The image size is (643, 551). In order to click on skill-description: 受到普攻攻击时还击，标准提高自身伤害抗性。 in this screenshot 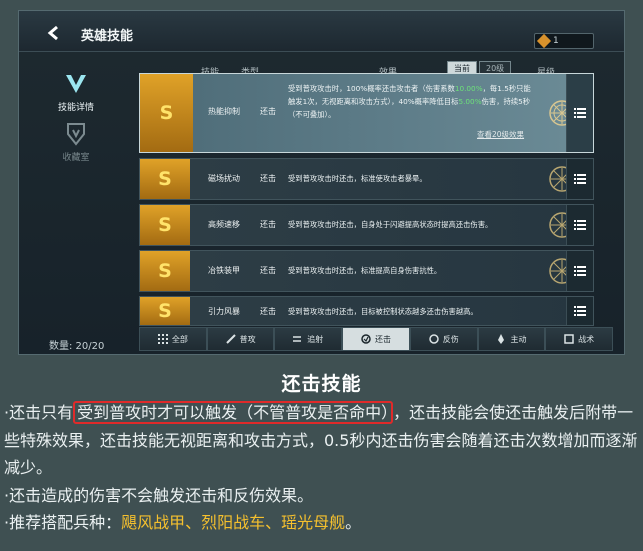, I will do `click(365, 270)`.